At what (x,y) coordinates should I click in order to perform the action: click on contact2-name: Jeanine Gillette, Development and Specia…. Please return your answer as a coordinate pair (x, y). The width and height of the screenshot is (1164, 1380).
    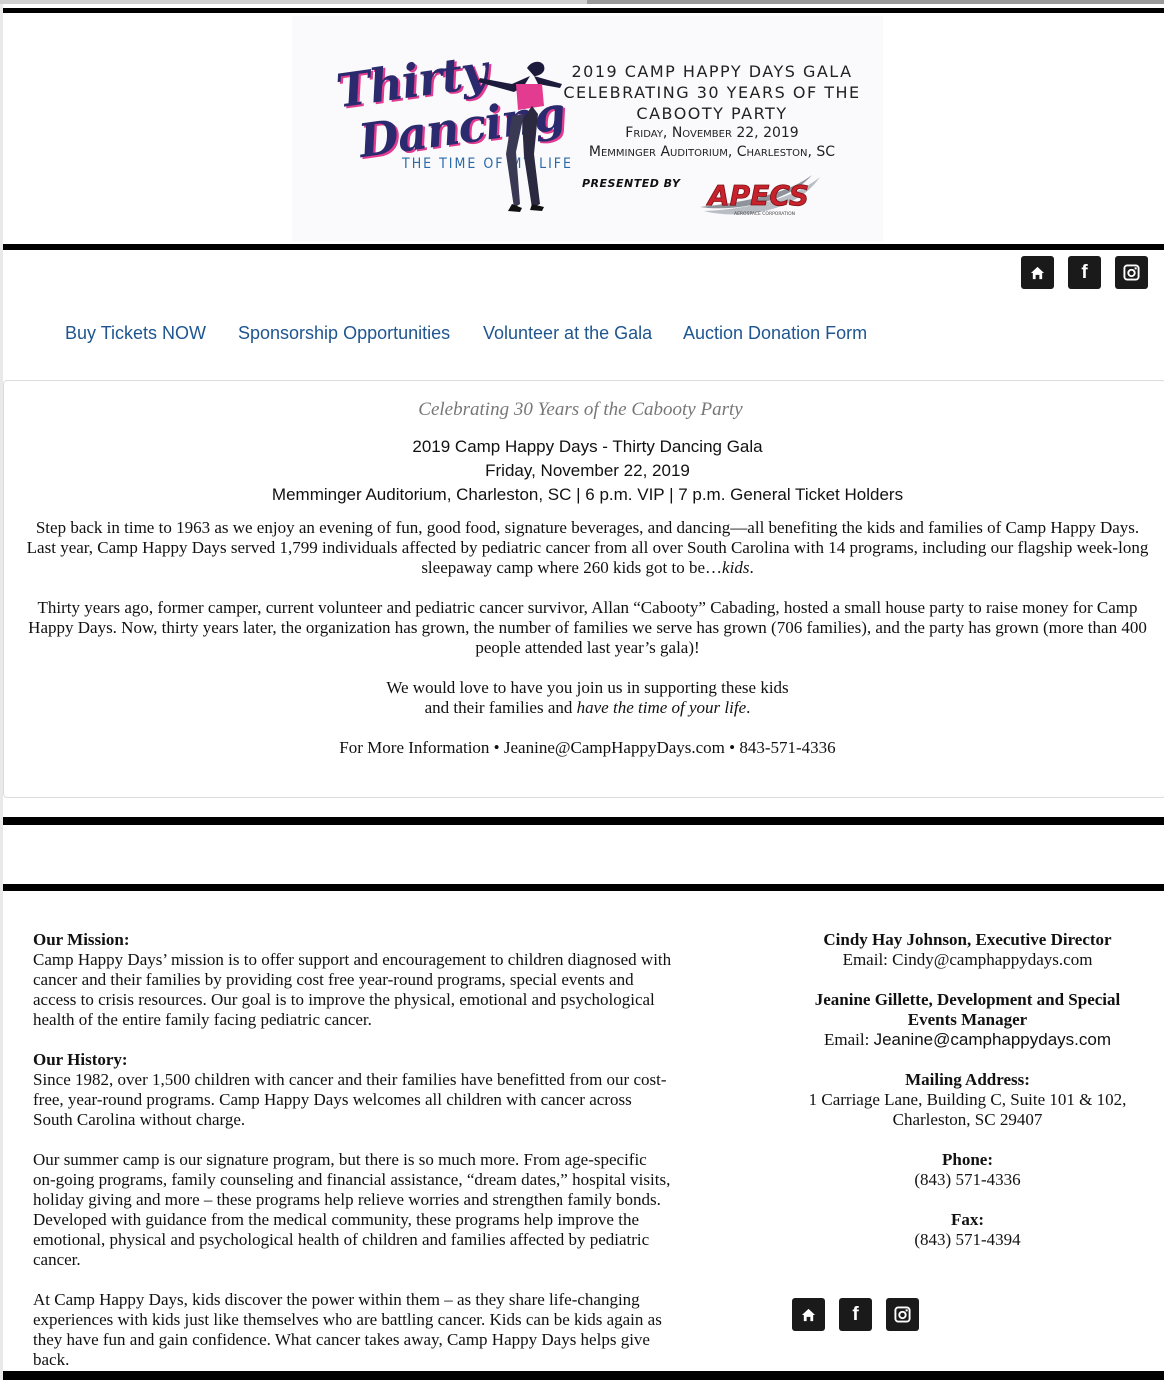
    Looking at the image, I should click on (967, 1009).